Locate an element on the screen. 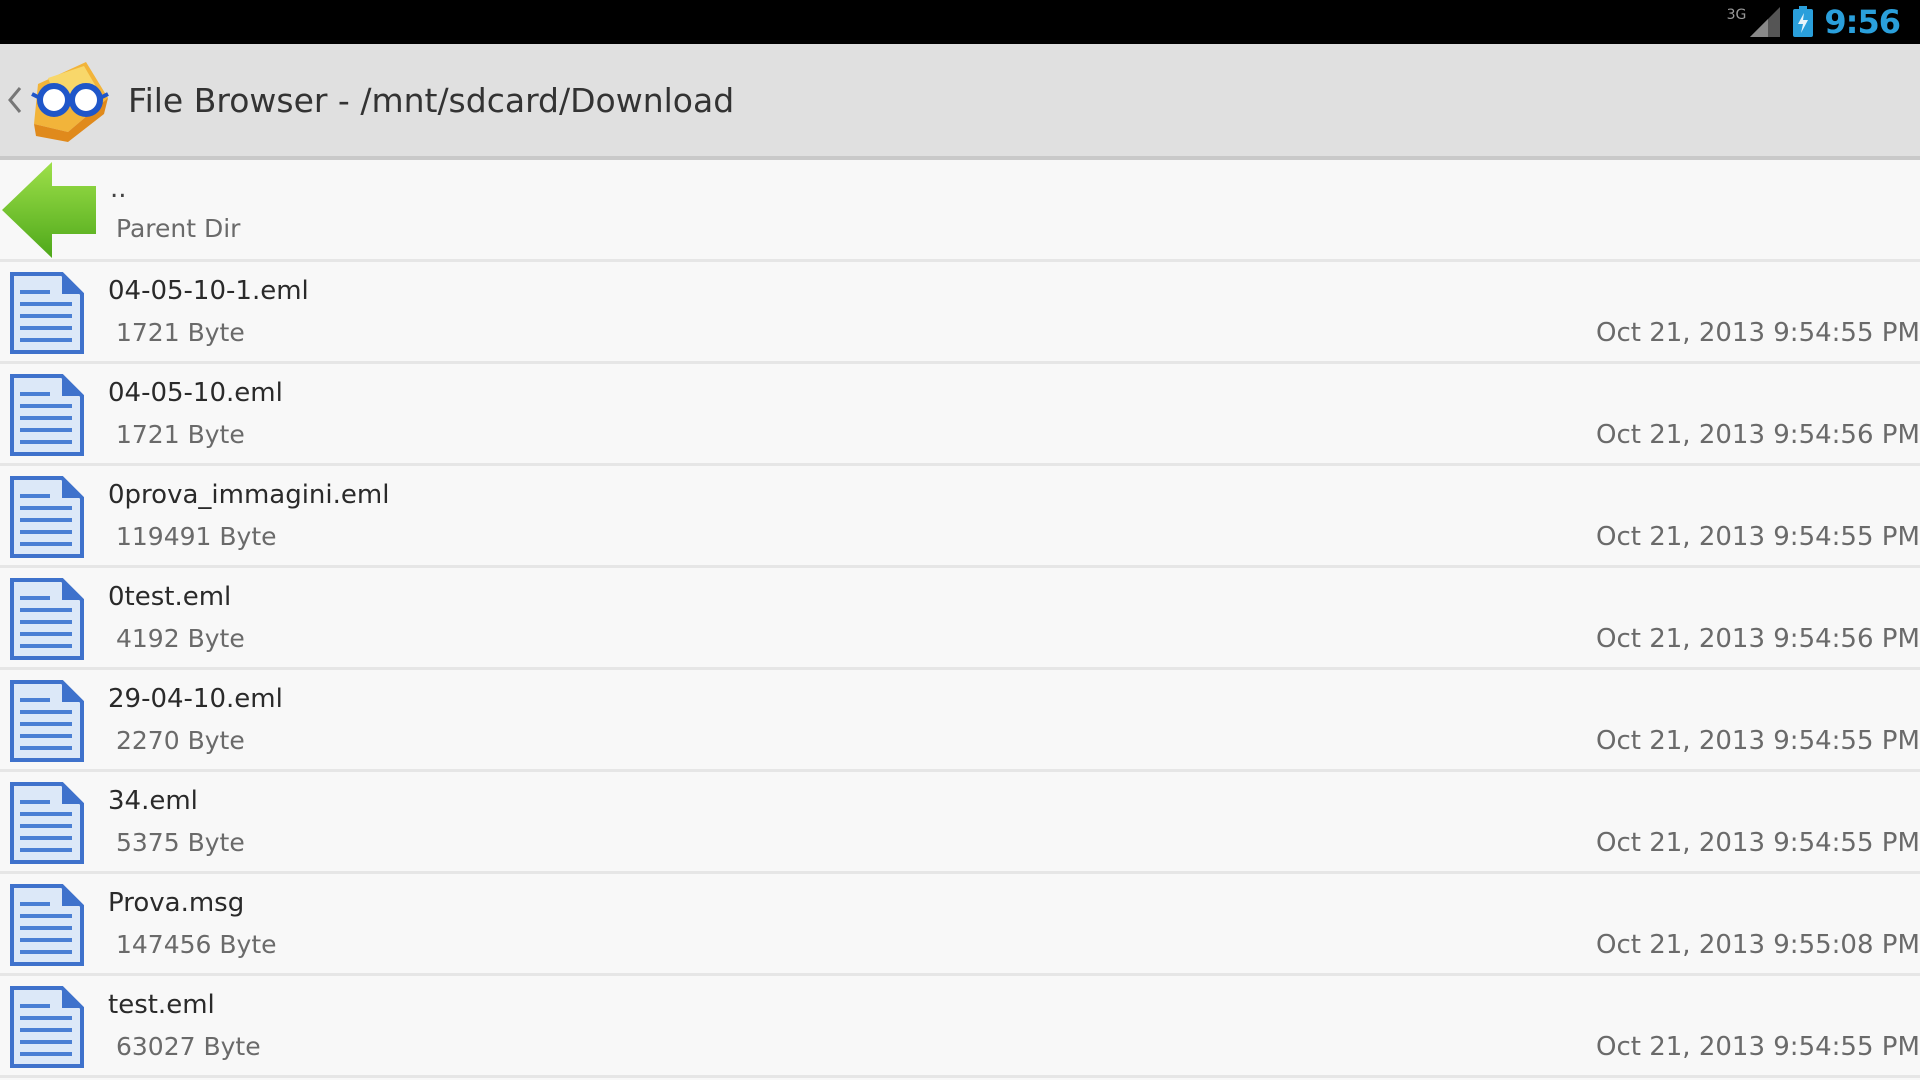 The image size is (1920, 1080). file-size: 5375 Byte is located at coordinates (180, 842).